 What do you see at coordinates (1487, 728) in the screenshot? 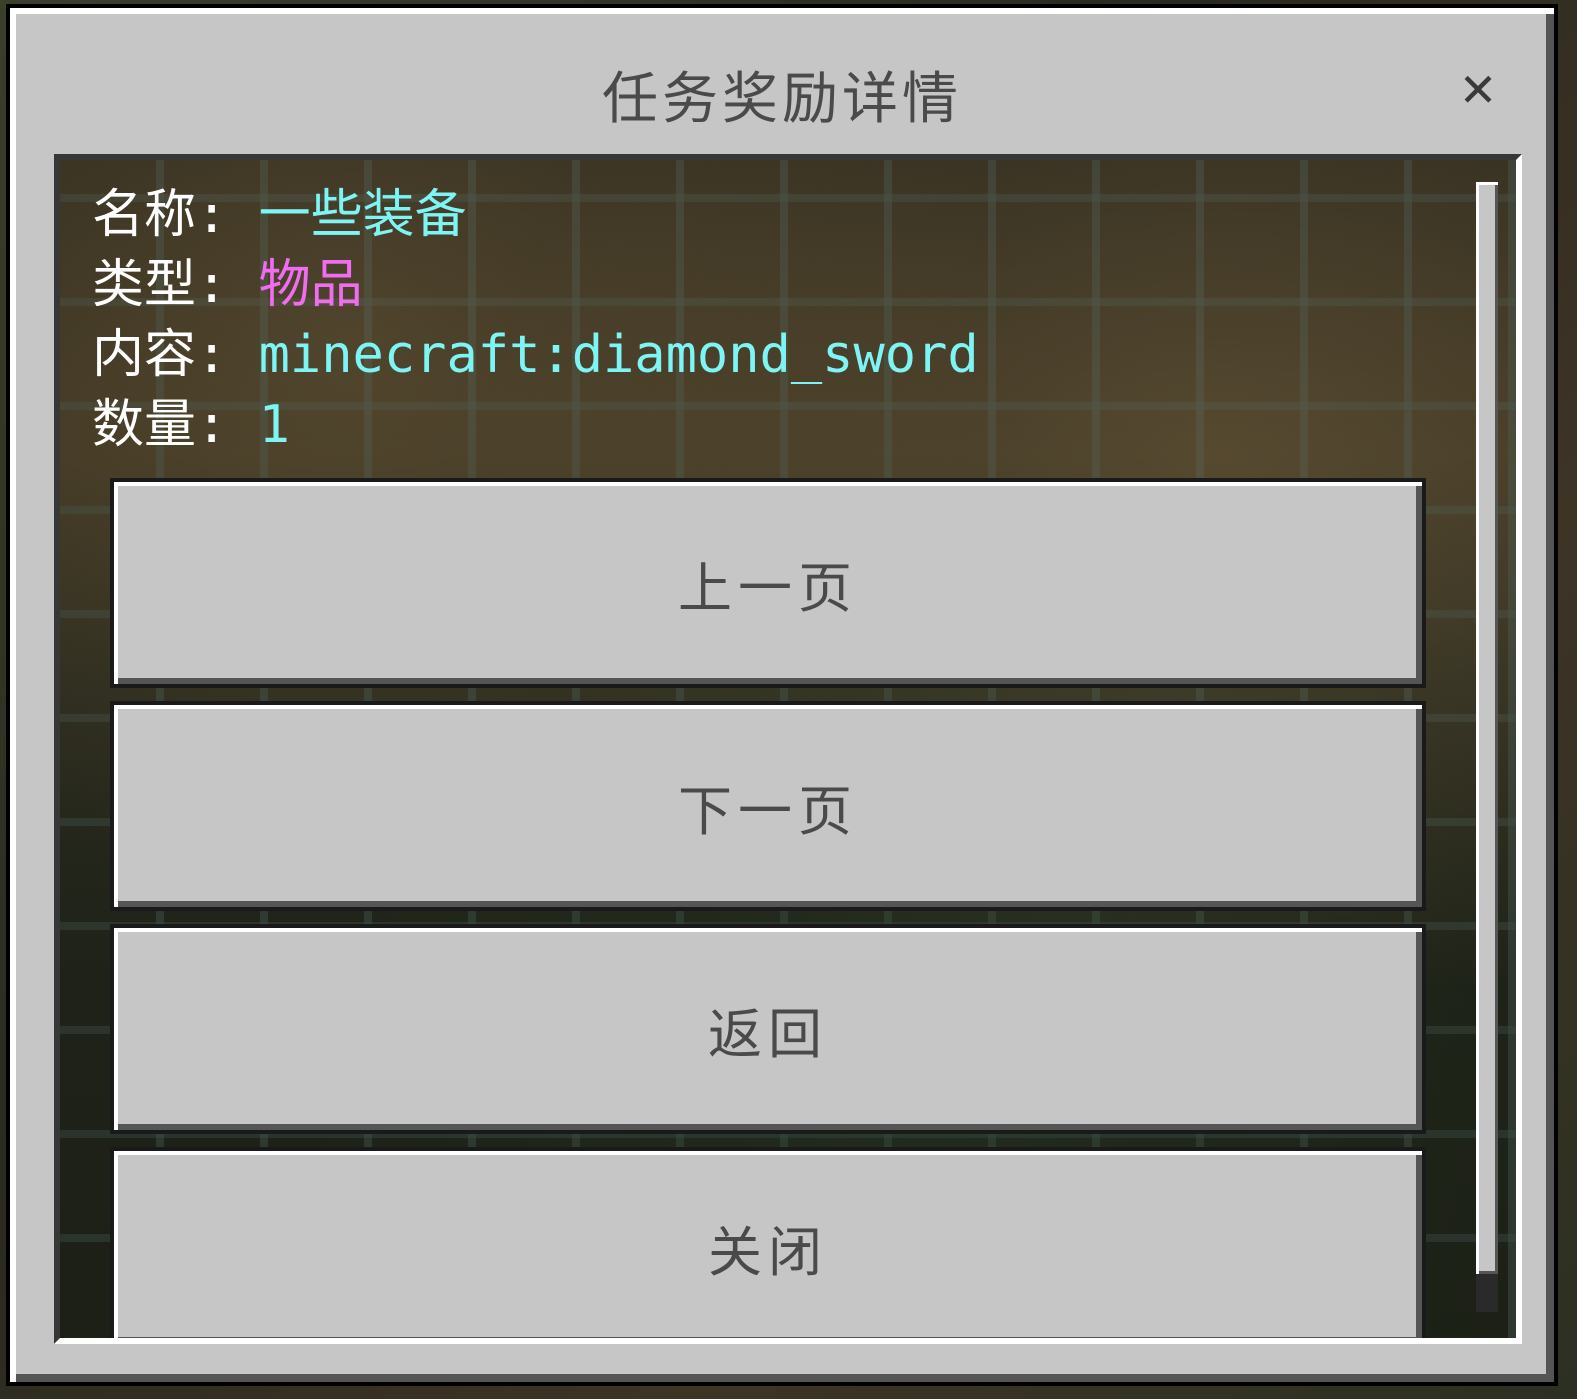
I see `scrollbar-thumb` at bounding box center [1487, 728].